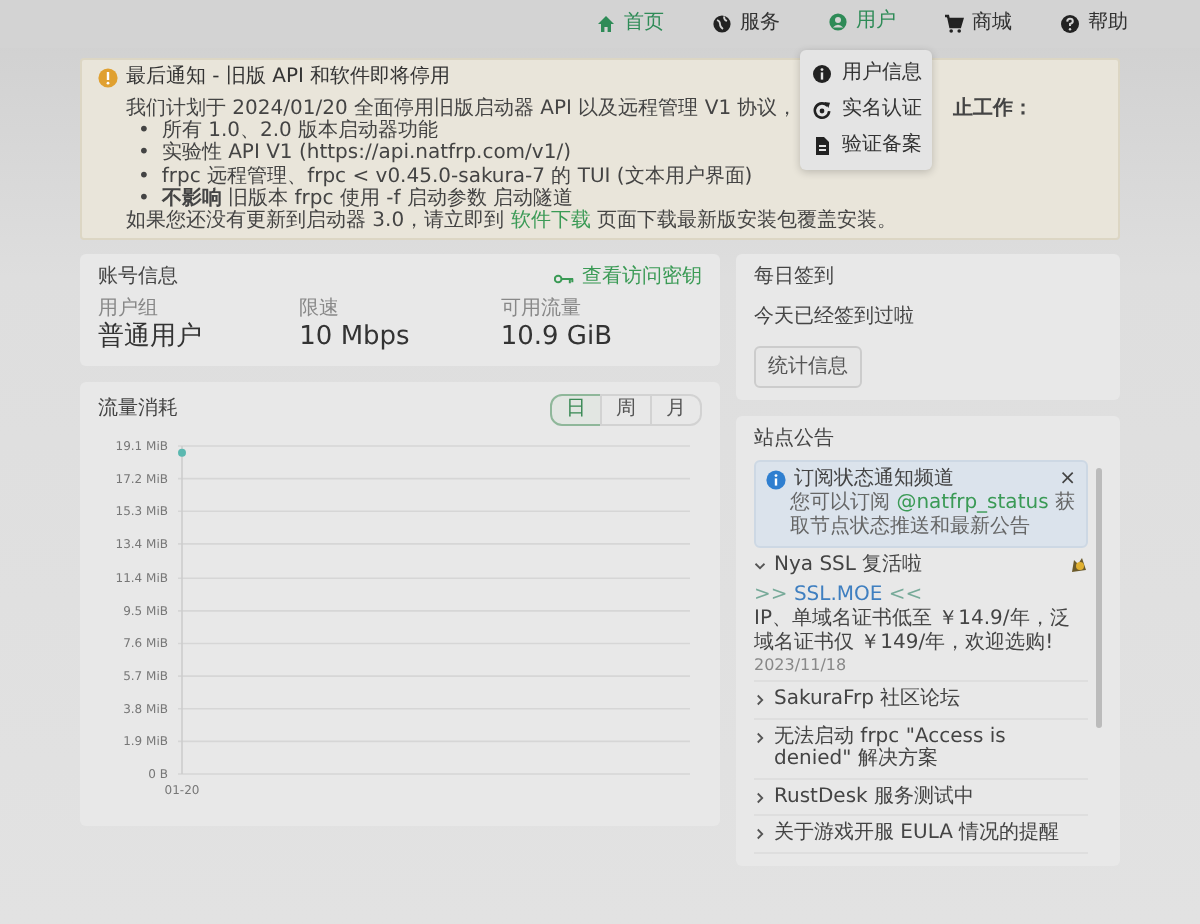  I want to click on list-item: 不影响 旧版本 frpc 使用 -f 启动参数 启动隧道, so click(367, 198).